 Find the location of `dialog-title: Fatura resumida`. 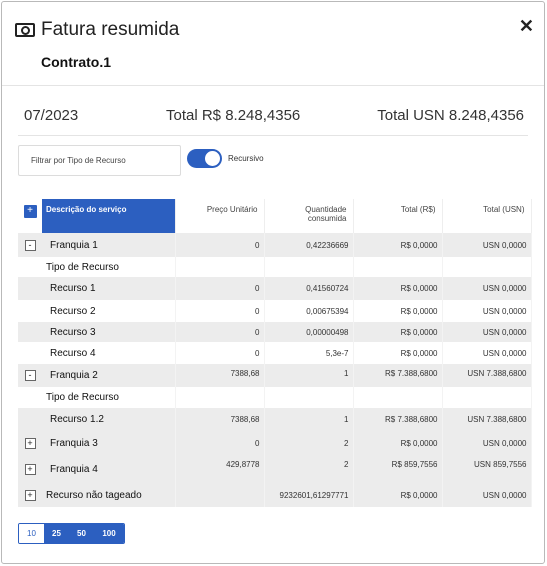

dialog-title: Fatura resumida is located at coordinates (110, 29).